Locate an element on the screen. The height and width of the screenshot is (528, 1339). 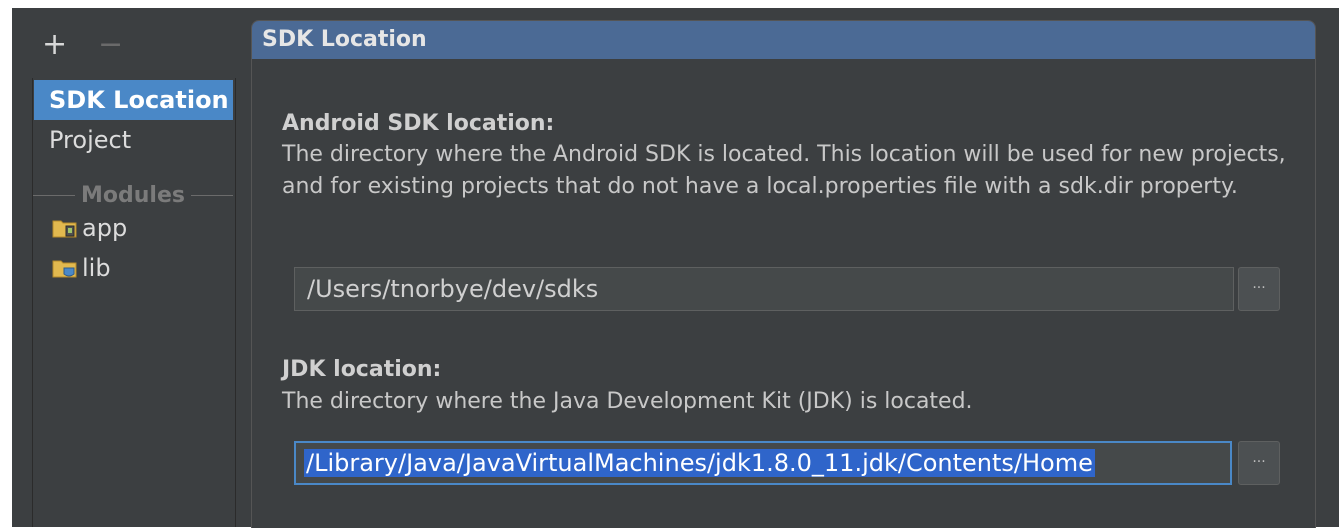
sidebar-item-sdk-location: SDK Location is located at coordinates (133, 100).